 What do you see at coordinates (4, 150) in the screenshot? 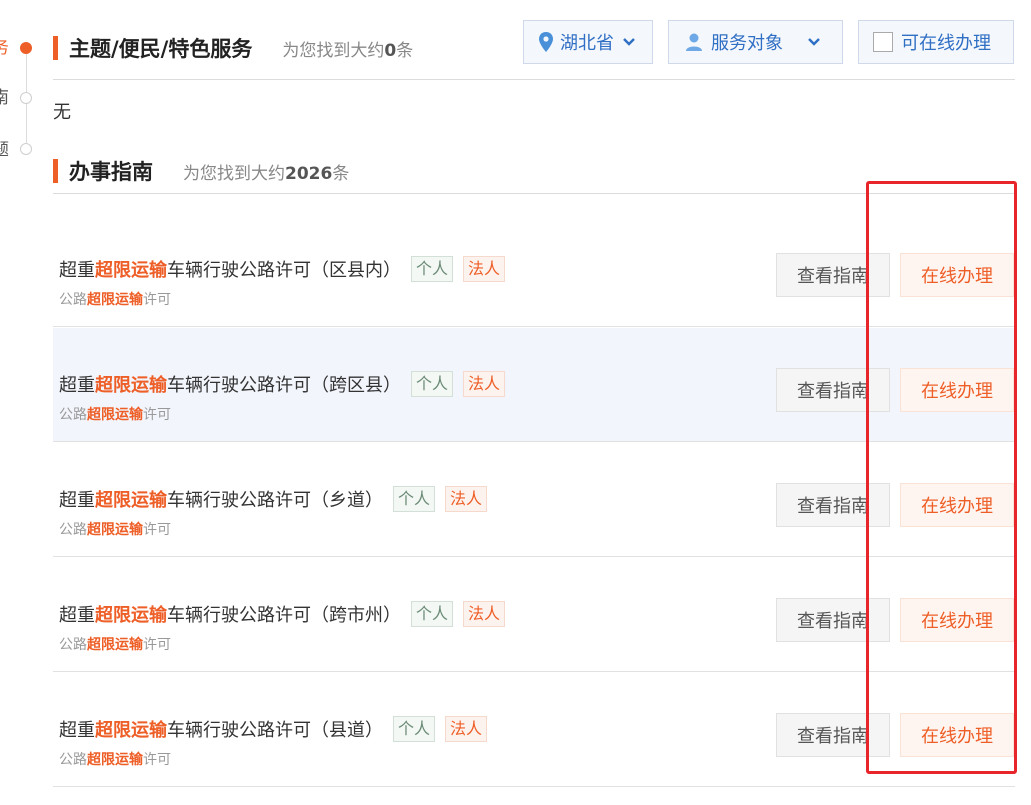
I see `timeline-item-topics: 题` at bounding box center [4, 150].